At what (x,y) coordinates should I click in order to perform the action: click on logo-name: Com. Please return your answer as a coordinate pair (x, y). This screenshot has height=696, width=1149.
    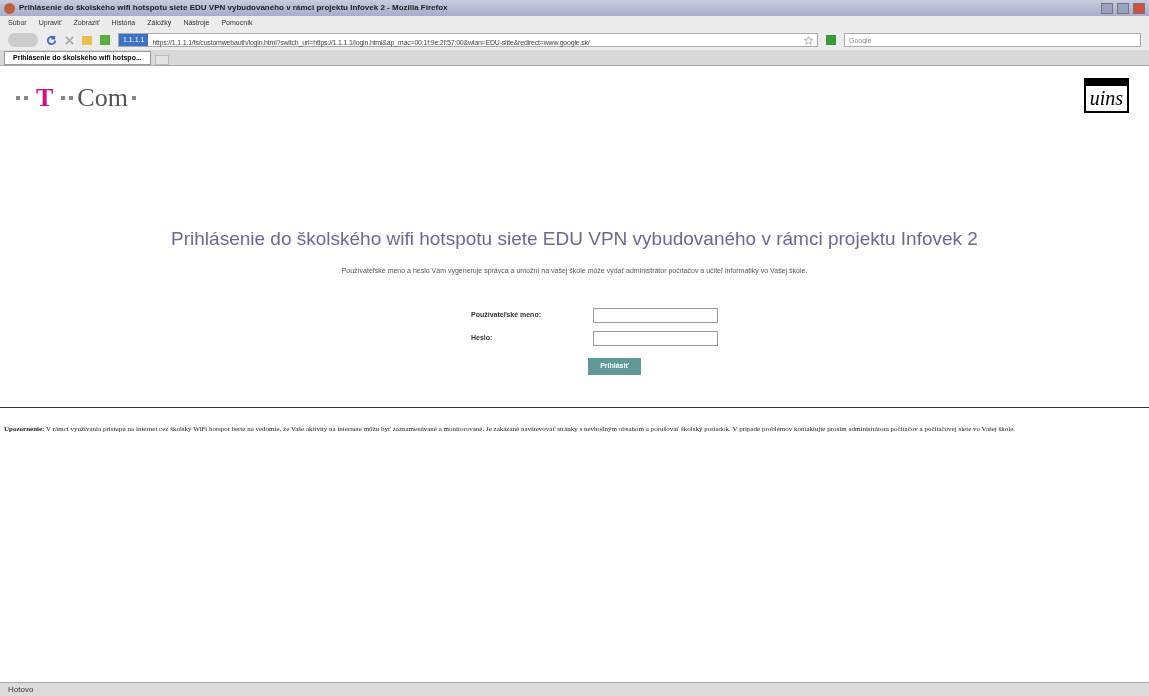
    Looking at the image, I should click on (102, 98).